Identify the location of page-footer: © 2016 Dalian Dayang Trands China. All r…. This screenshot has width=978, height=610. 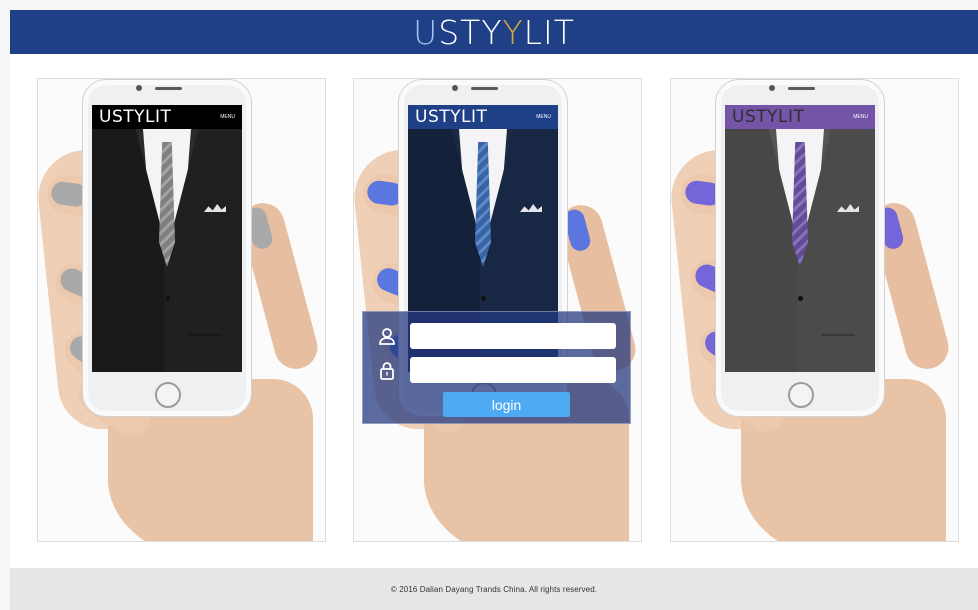
(494, 589).